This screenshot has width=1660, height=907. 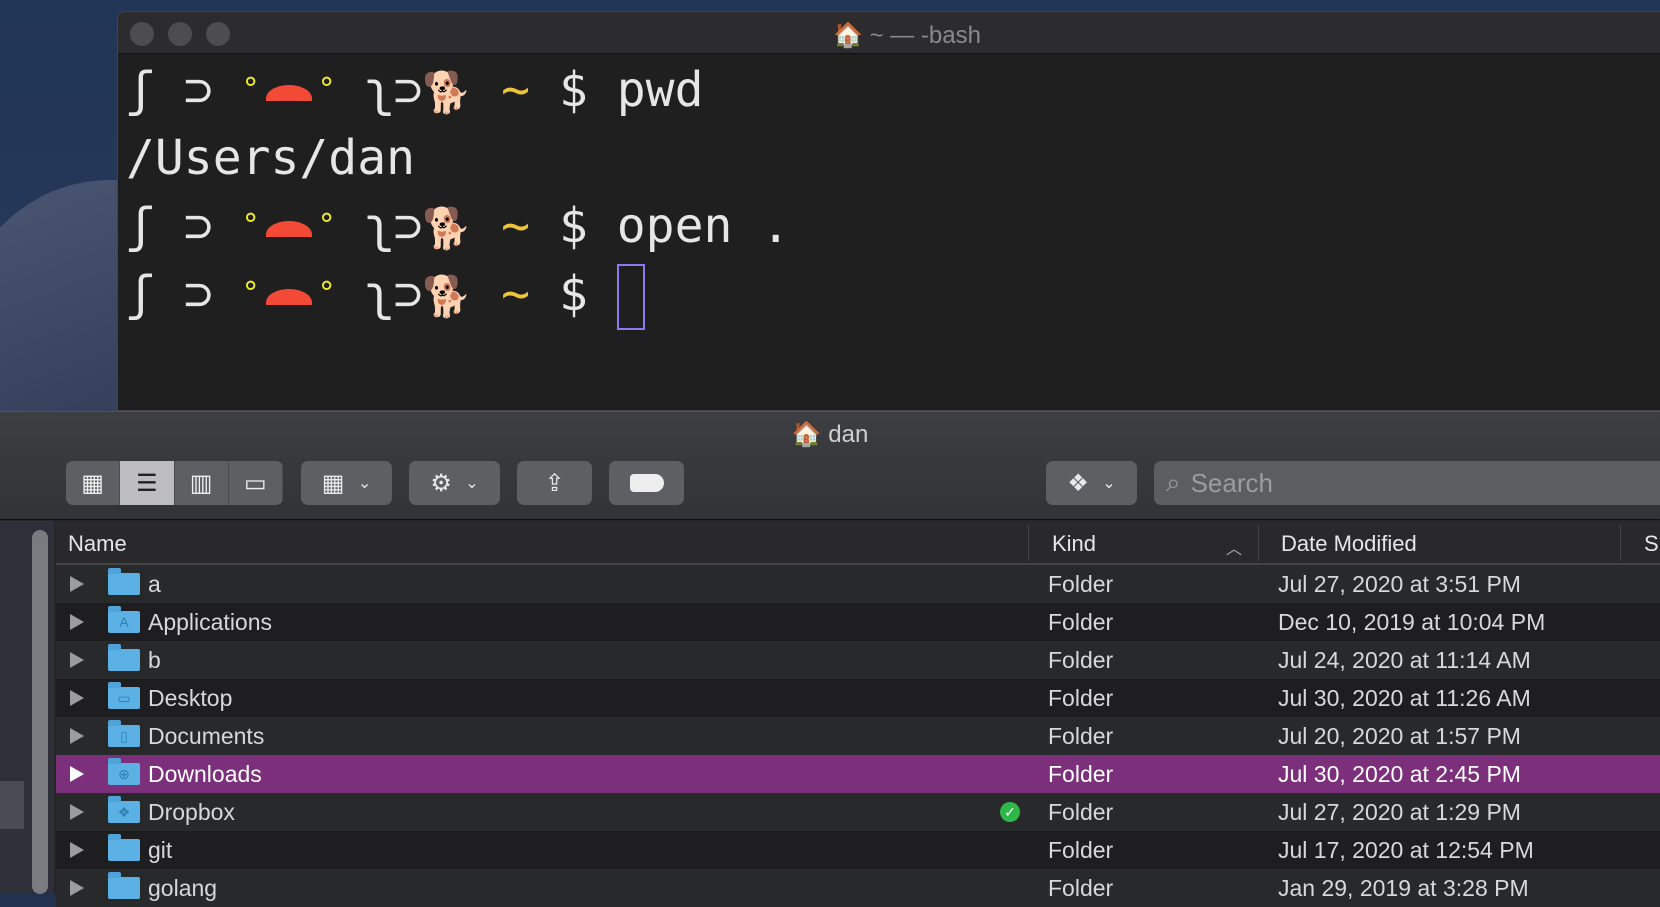 I want to click on file-date-modified: Jul 27, 2020 at 3:51 PM, so click(x=1399, y=584).